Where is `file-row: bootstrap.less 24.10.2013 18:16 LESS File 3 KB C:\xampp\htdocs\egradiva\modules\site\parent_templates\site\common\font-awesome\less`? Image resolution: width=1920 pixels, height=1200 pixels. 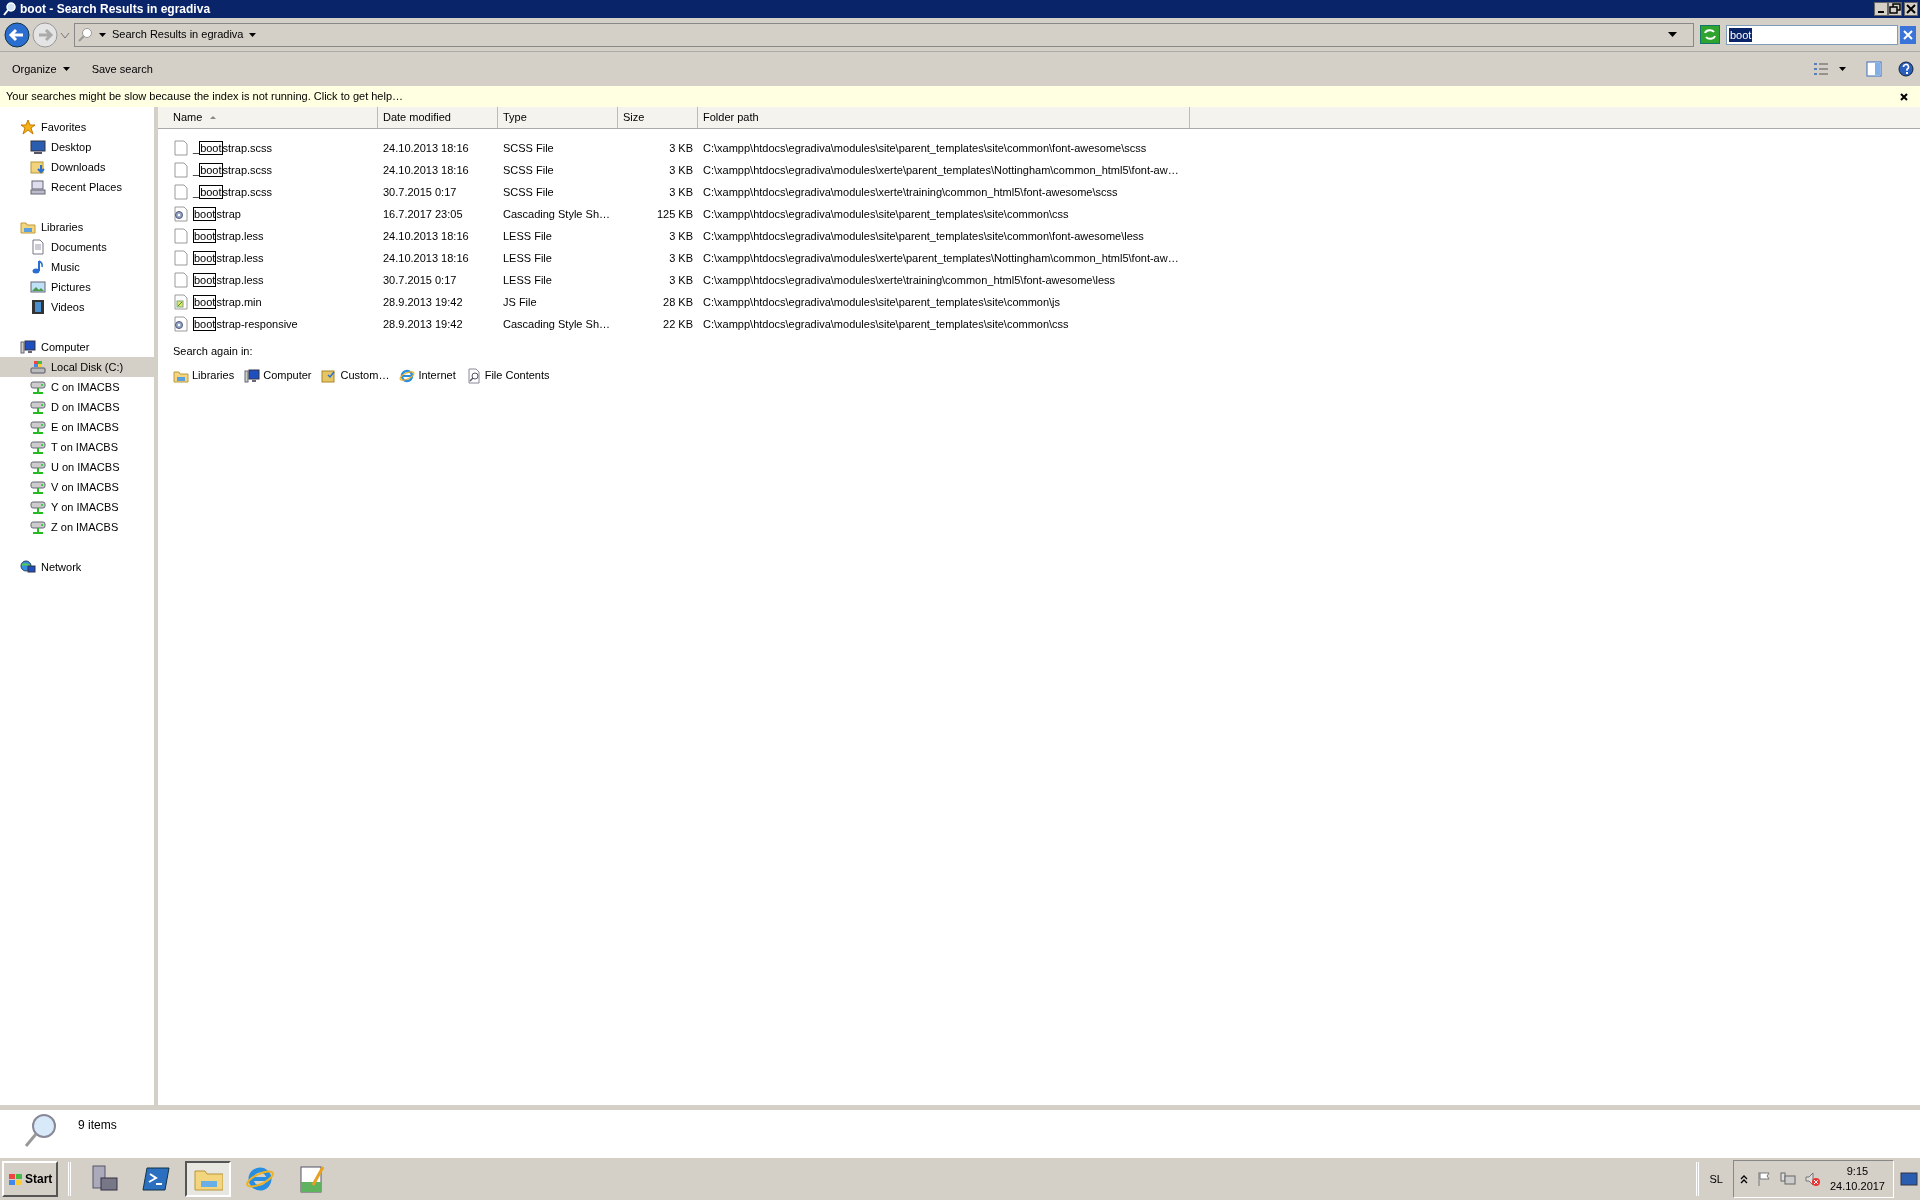 file-row: bootstrap.less 24.10.2013 18:16 LESS File 3 KB C:\xampp\htdocs\egradiva\modules\site\parent_templates\site\common\font-awesome\less is located at coordinates (1039, 236).